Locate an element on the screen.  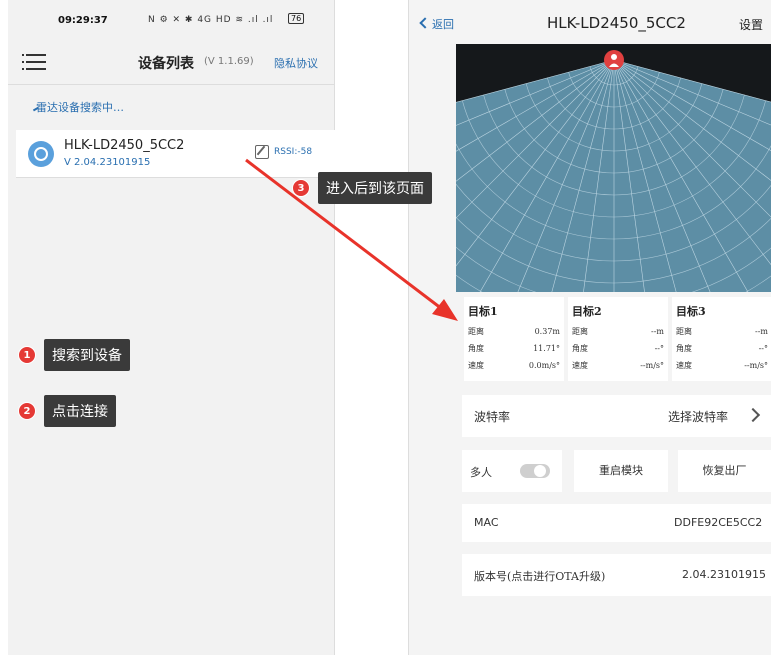
divider is located at coordinates (171, 84).